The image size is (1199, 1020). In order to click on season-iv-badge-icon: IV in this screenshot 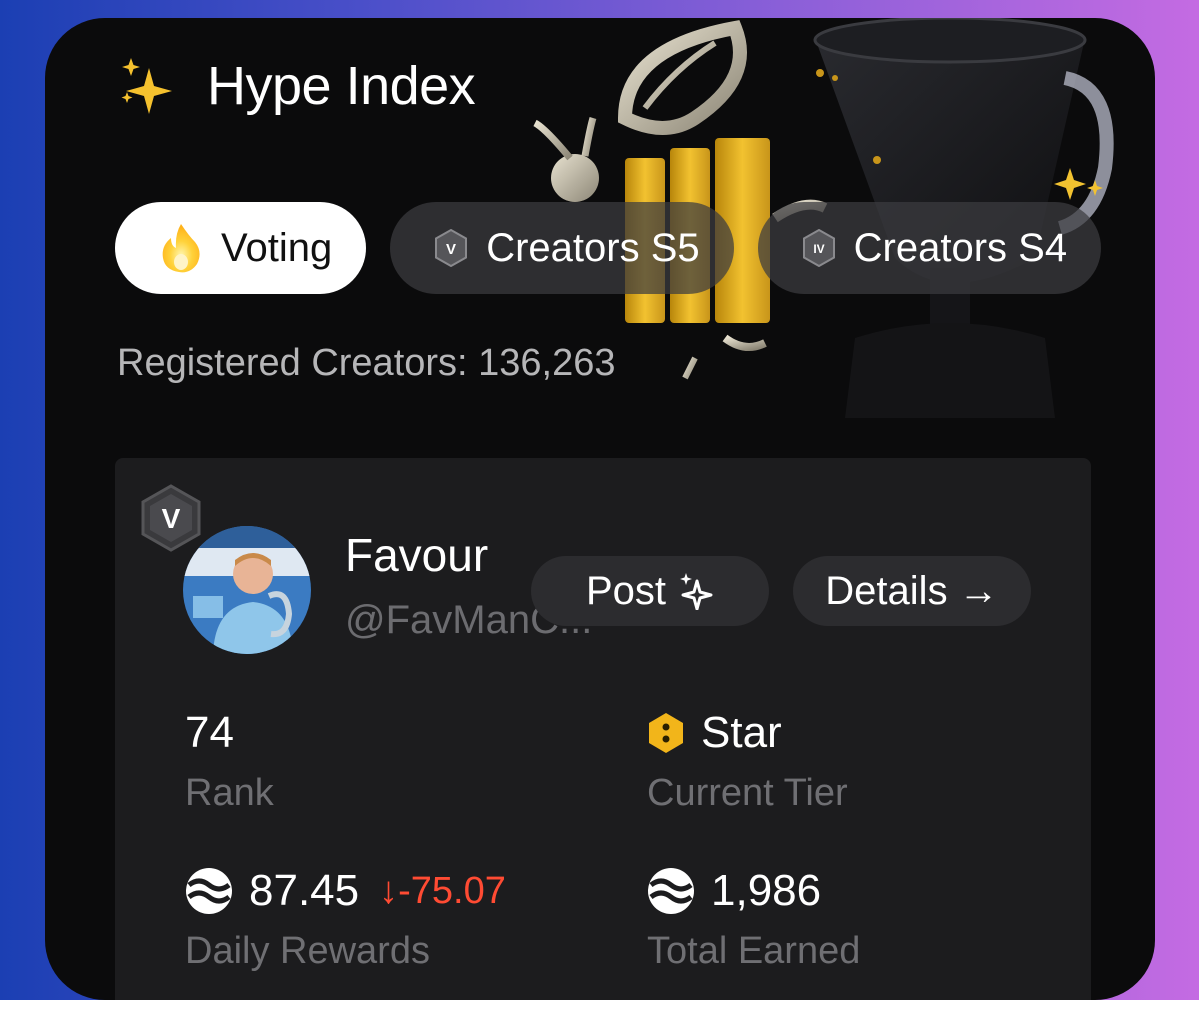, I will do `click(819, 248)`.